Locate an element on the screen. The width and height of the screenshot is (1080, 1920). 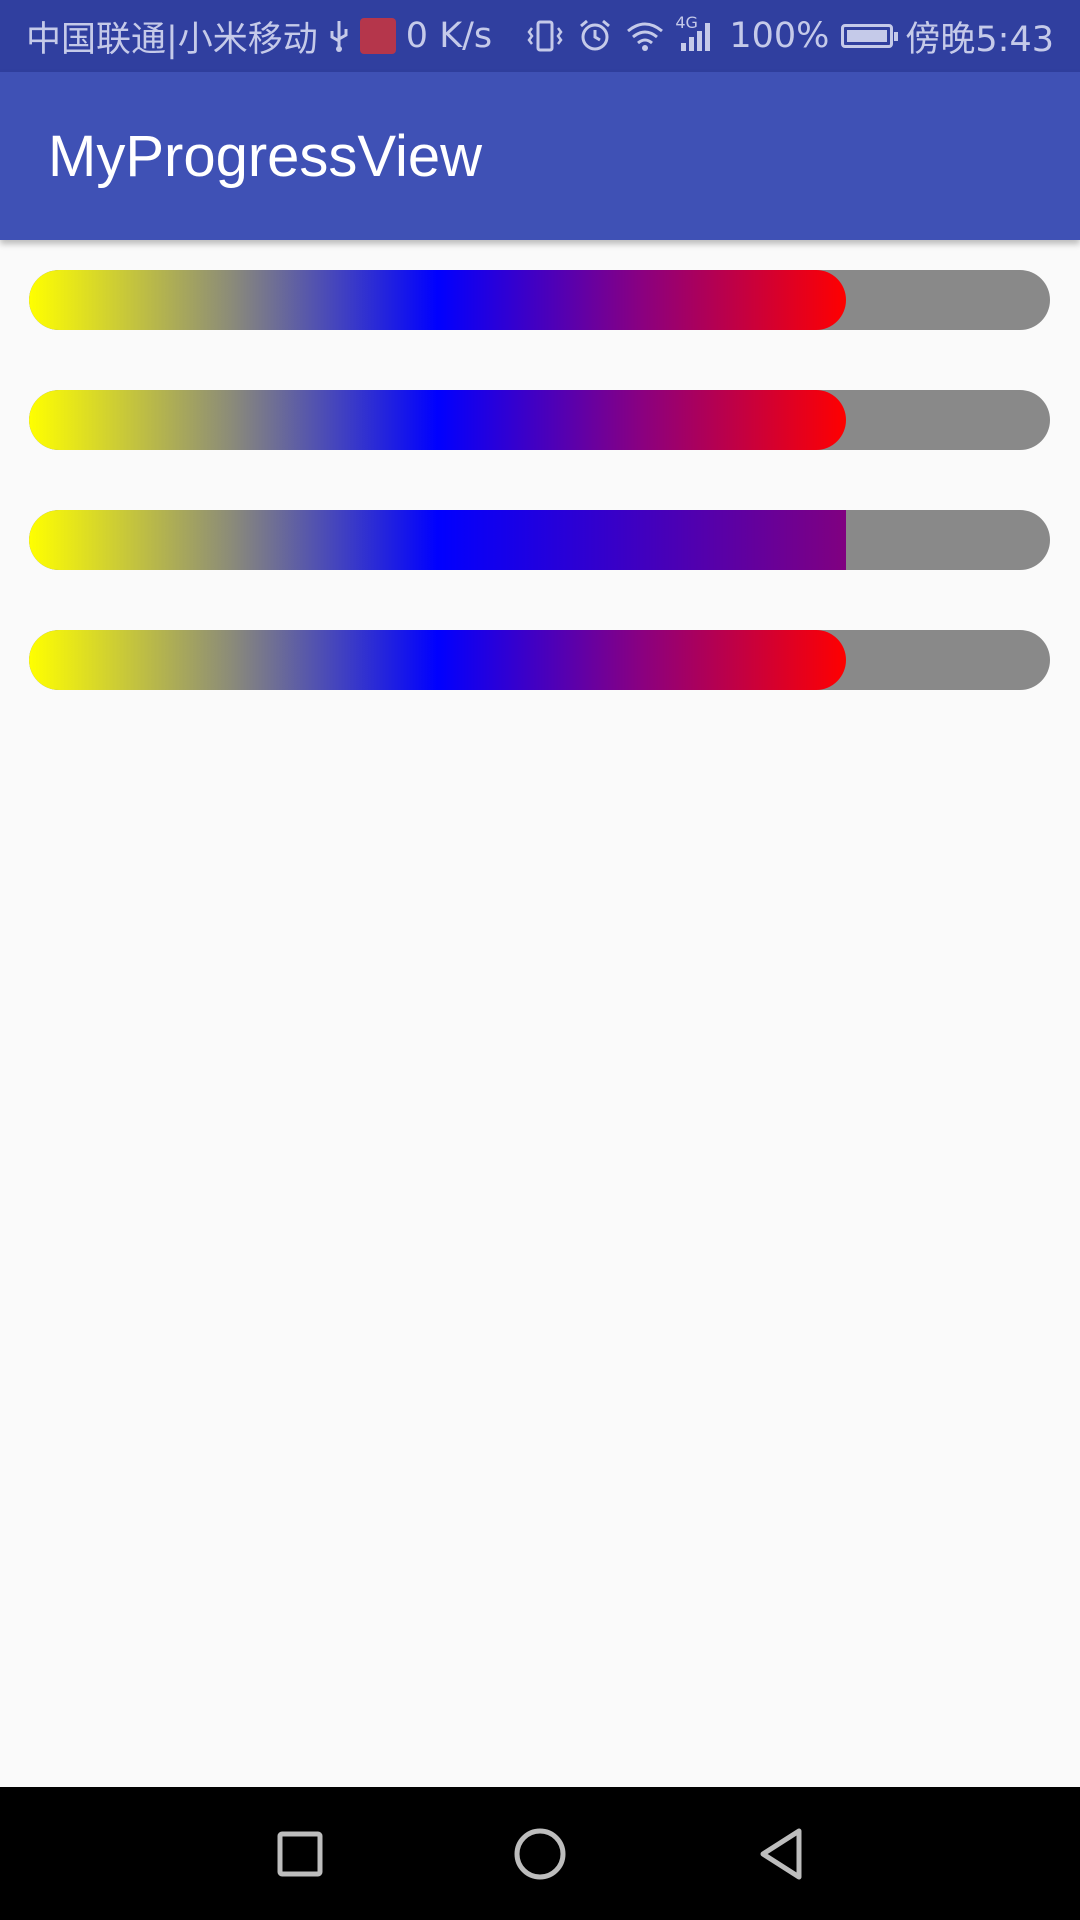
usb-icon is located at coordinates (339, 36).